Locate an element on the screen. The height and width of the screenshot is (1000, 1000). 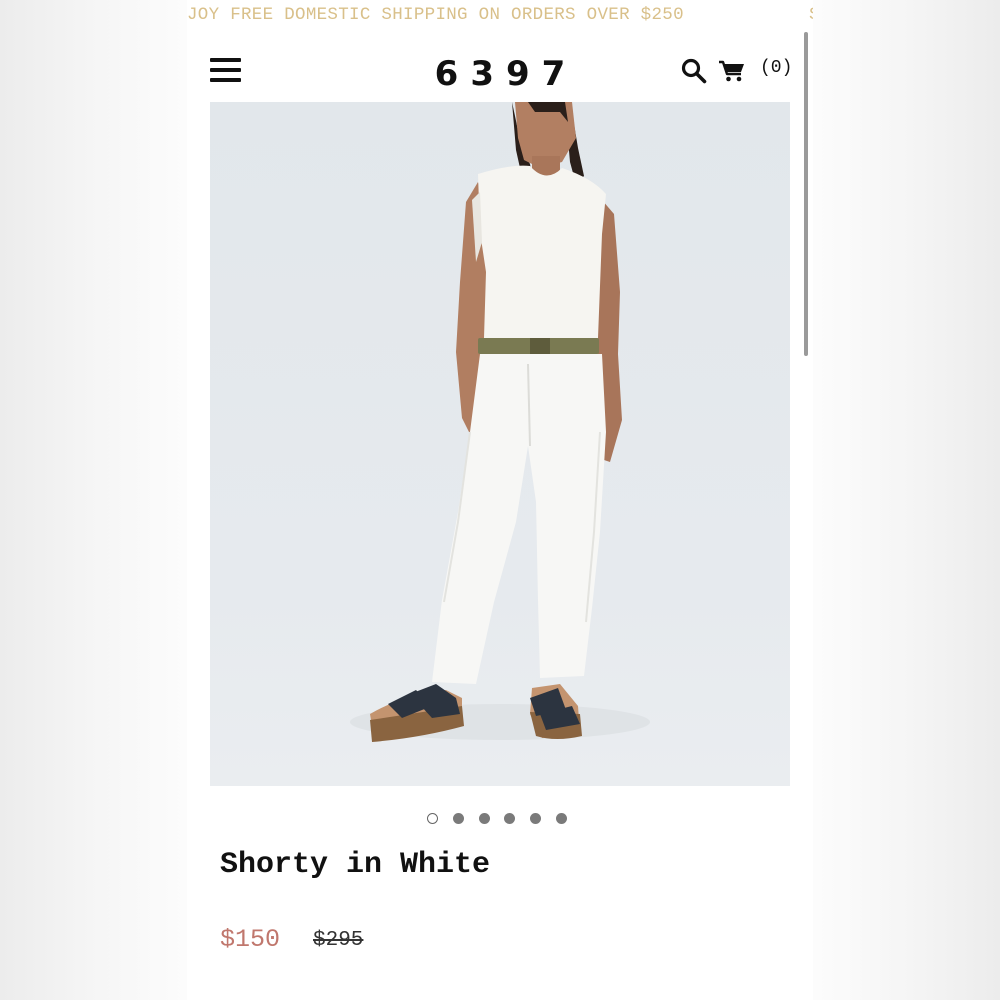
shopping-cart-icon is located at coordinates (732, 71).